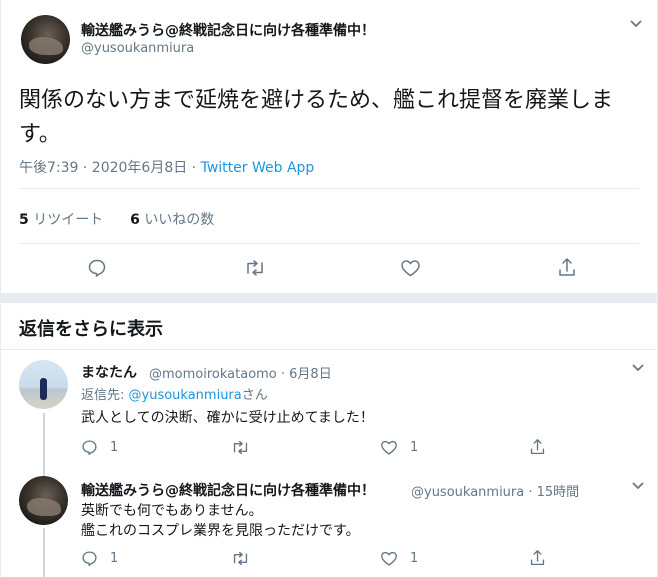 This screenshot has width=658, height=577. Describe the element at coordinates (316, 117) in the screenshot. I see `tweet-text: 関係のない方まで延焼を避けるため、艦これ提督を廃業します。` at that location.